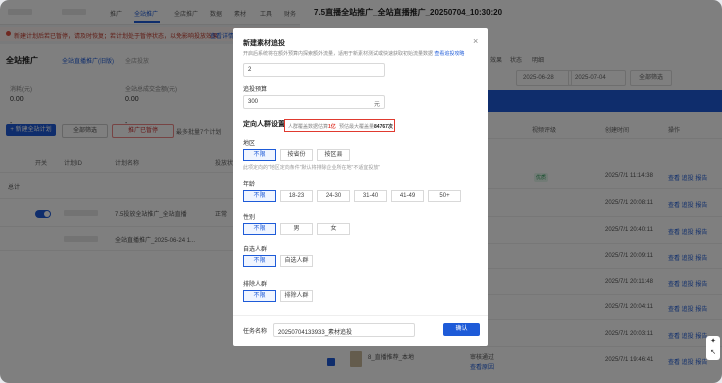 This screenshot has height=383, width=722. I want to click on strategy-link: 查看追投攻略, so click(449, 54).